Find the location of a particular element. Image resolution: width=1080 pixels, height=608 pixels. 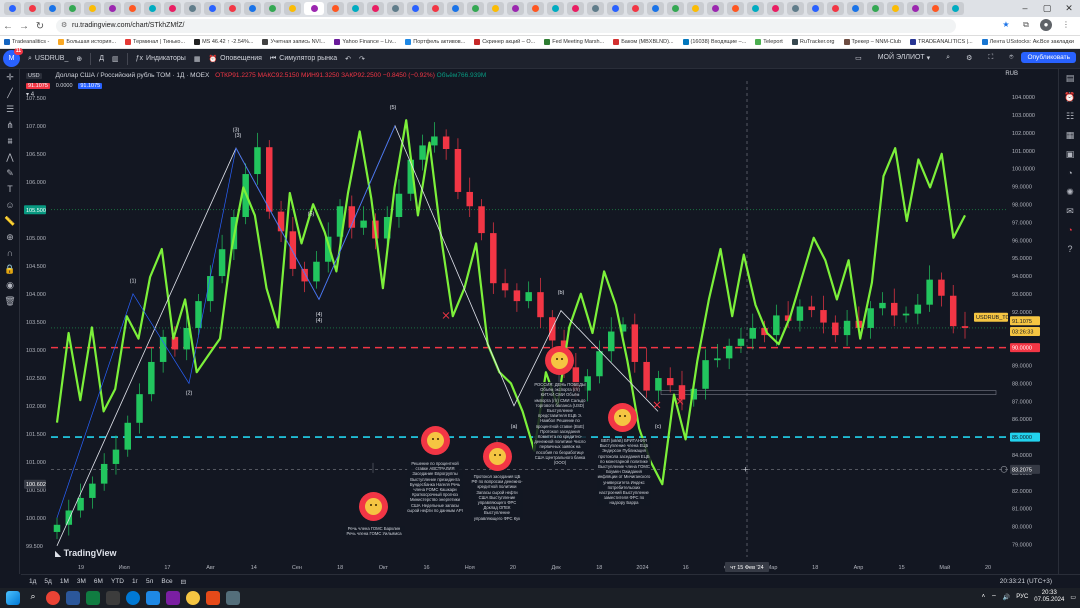

text-icon: T is located at coordinates (10, 189).